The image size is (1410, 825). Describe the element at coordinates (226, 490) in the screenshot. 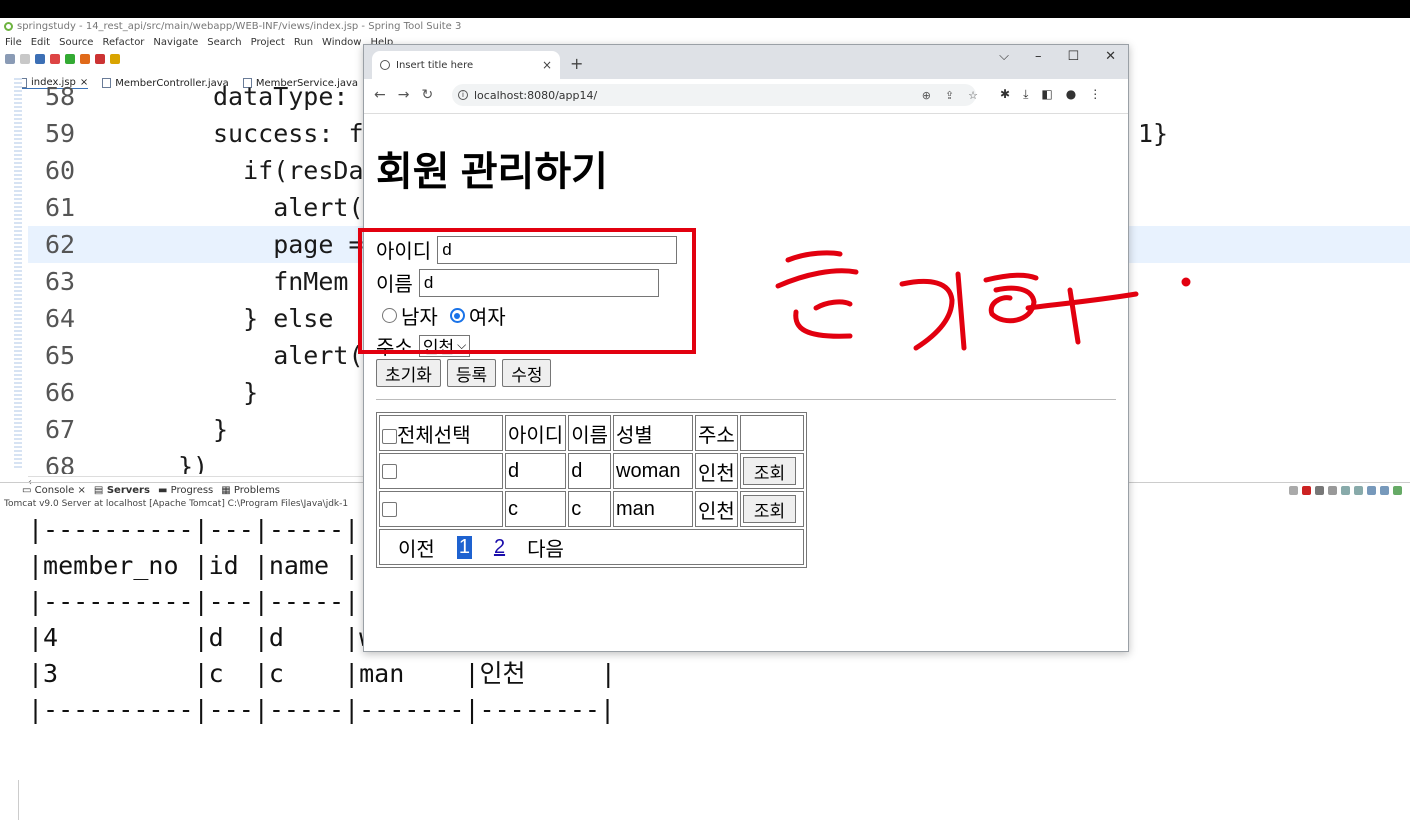

I see `problems-icon: ▦` at that location.